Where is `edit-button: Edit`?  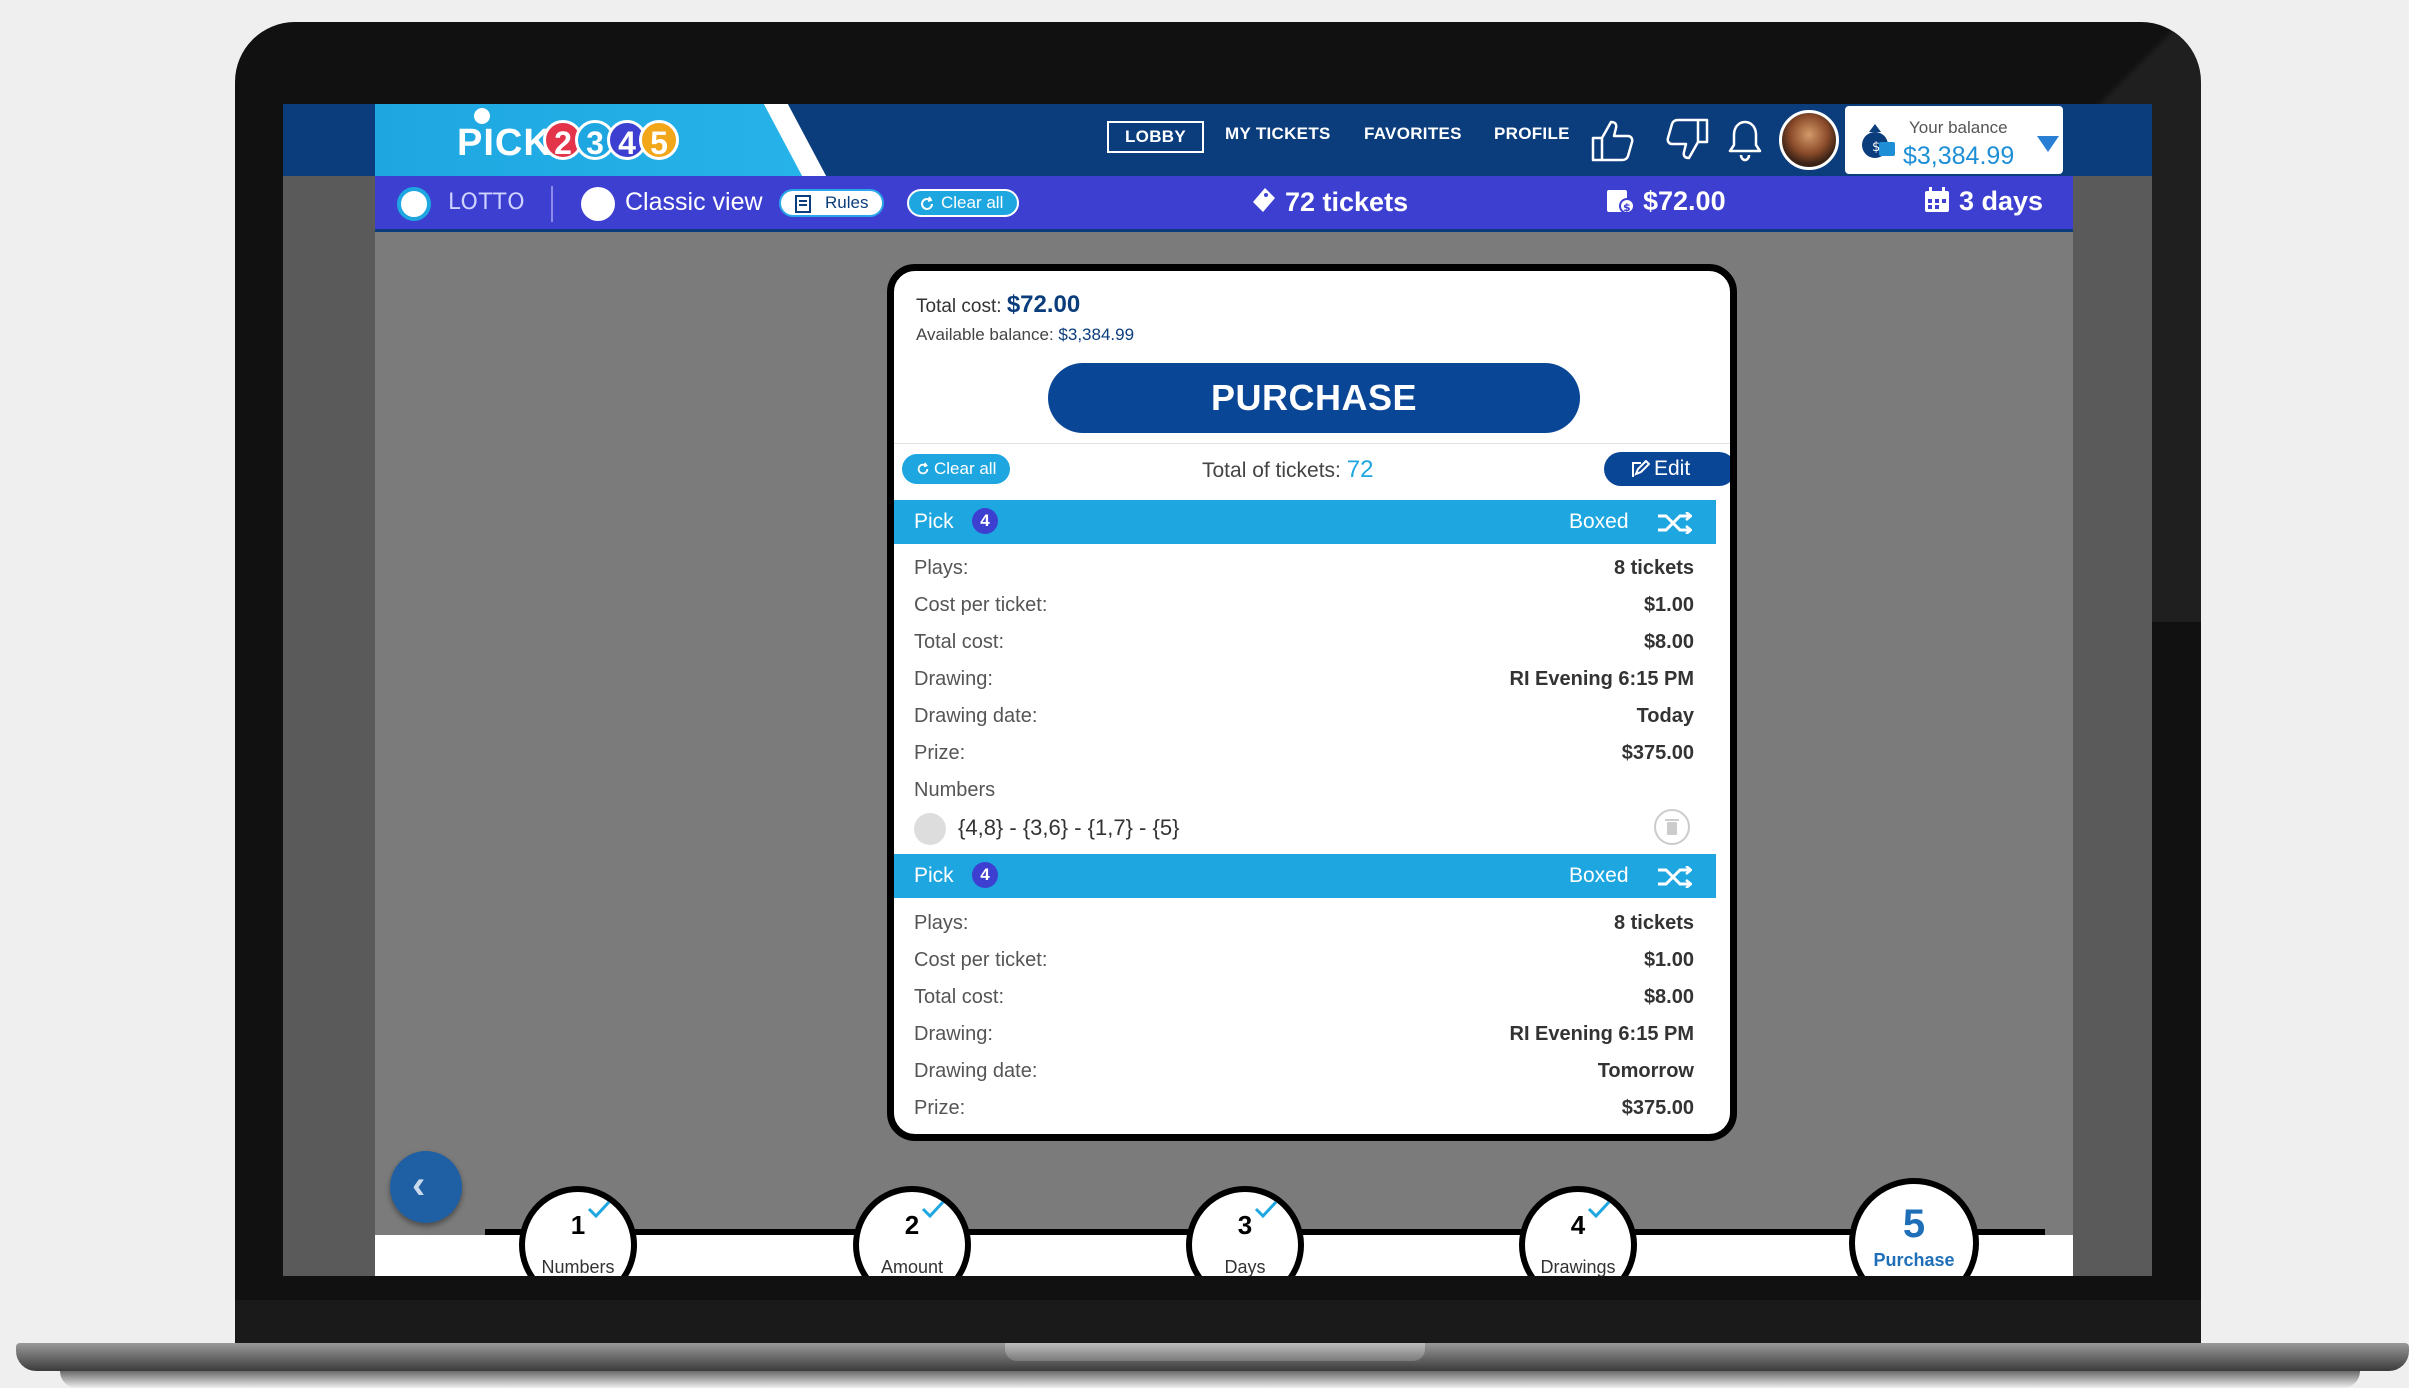
edit-button: Edit is located at coordinates (1667, 469).